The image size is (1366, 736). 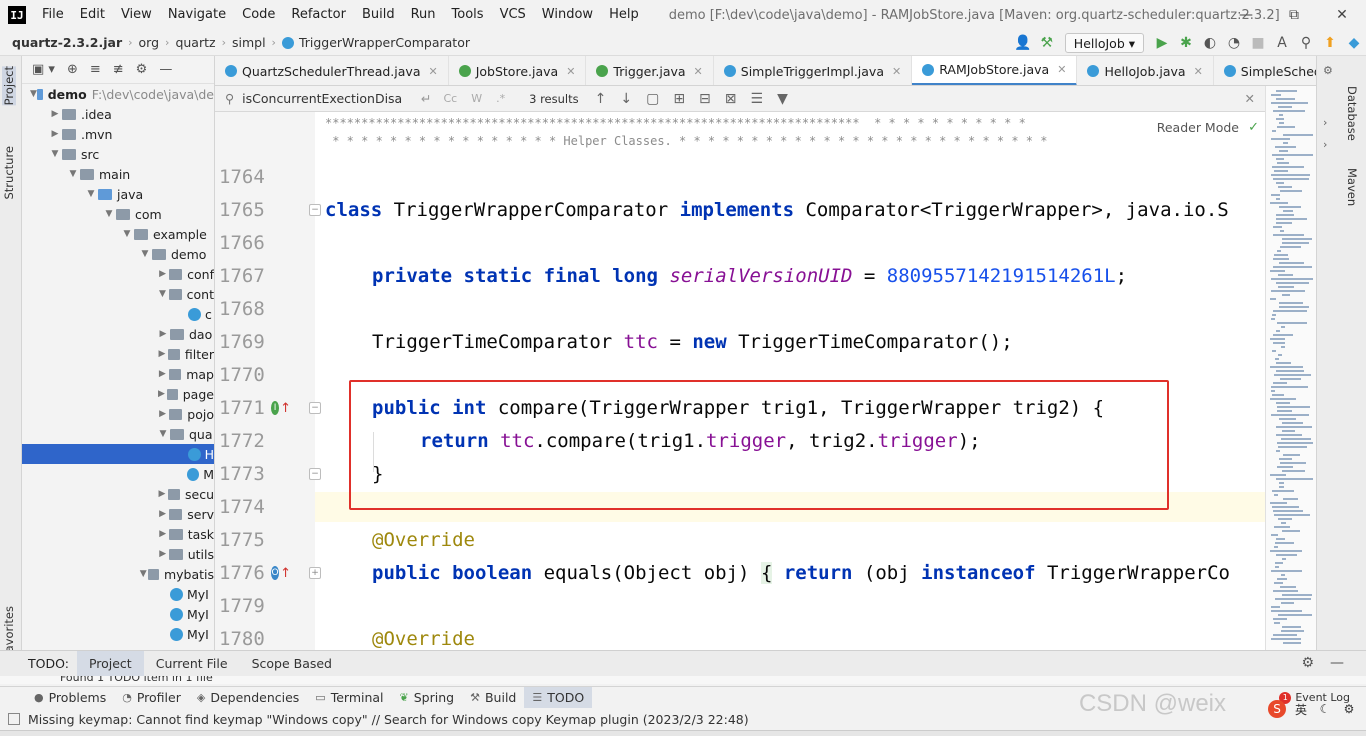 What do you see at coordinates (1349, 709) in the screenshot?
I see `settings-icon: ⚙` at bounding box center [1349, 709].